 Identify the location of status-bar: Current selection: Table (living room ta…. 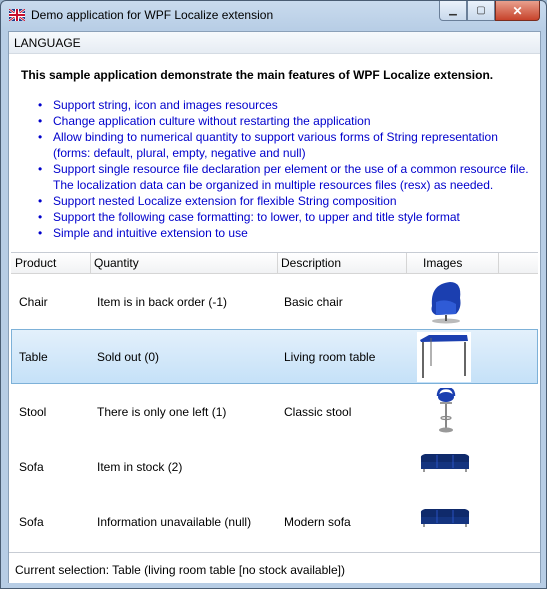
(274, 567).